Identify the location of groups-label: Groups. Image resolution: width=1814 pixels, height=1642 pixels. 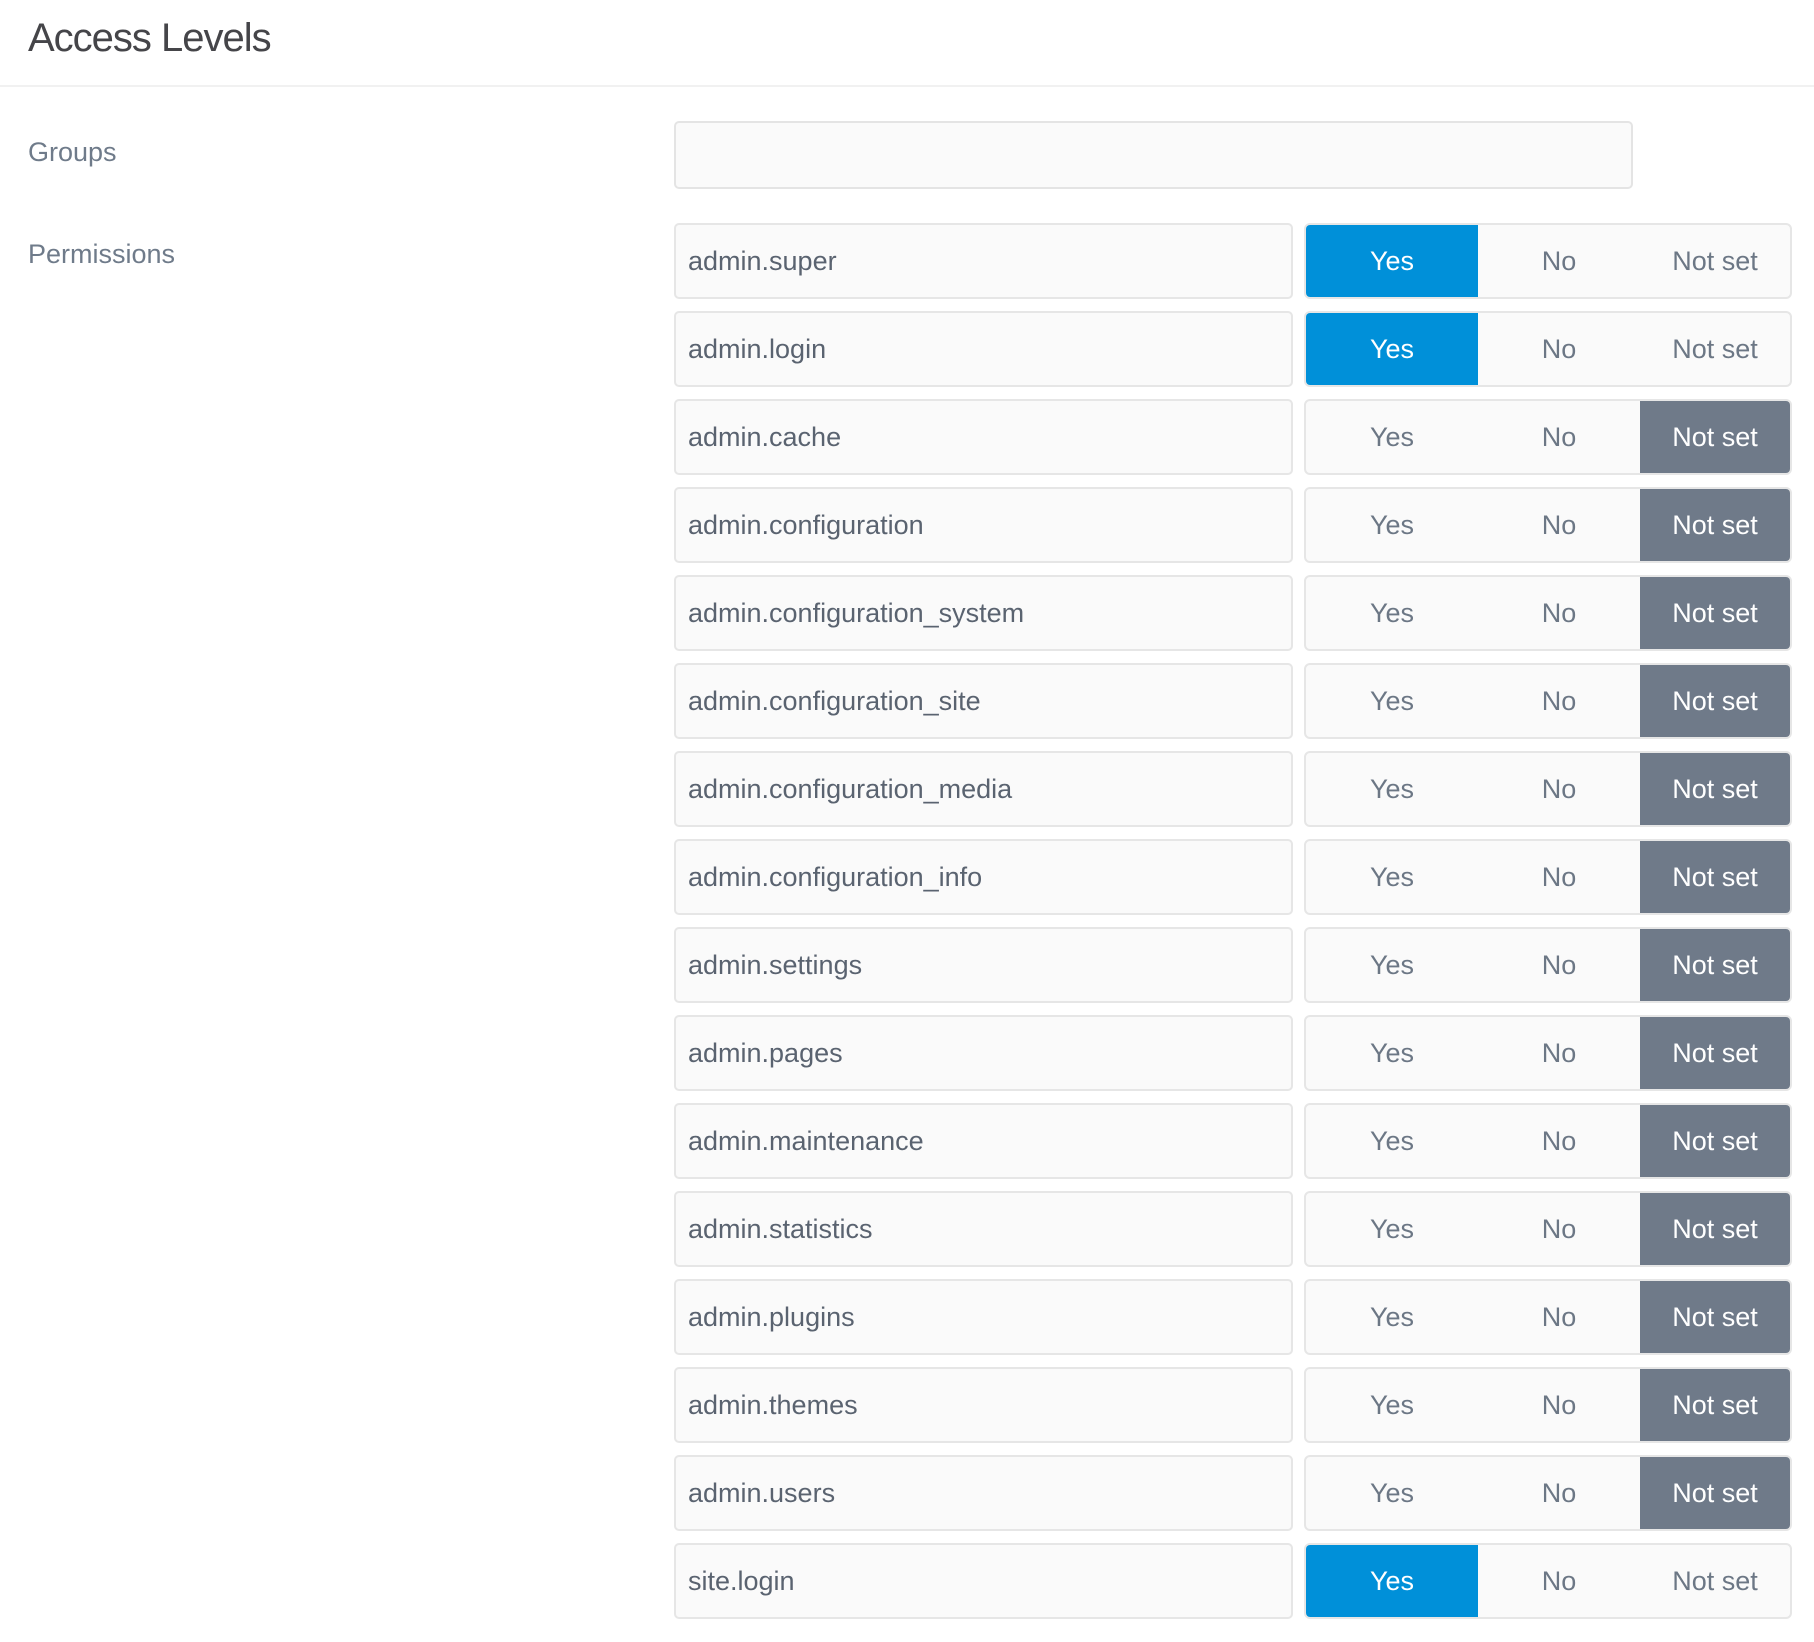
(72, 152).